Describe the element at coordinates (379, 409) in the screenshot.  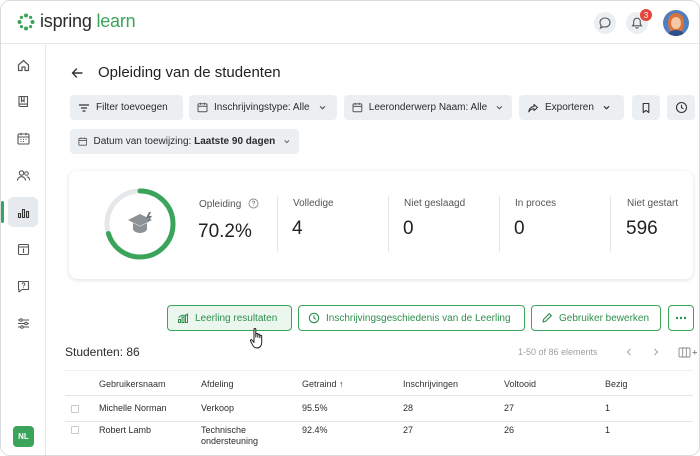
I see `table-row: Michelle Norman Verkoop 95.5% 28 27 1` at that location.